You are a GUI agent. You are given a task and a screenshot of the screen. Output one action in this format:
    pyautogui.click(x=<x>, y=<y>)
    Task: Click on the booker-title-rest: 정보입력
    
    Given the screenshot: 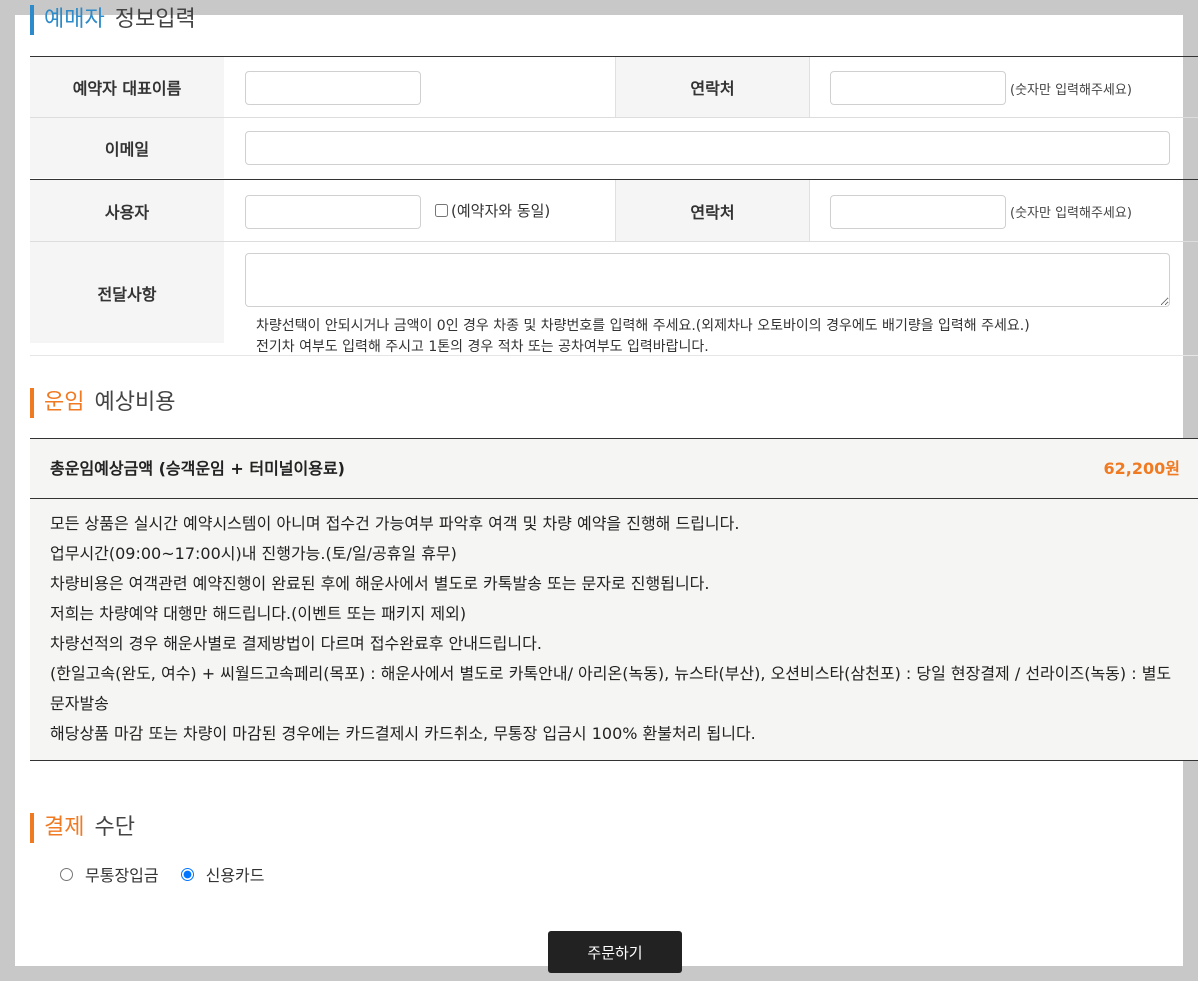 What is the action you would take?
    pyautogui.click(x=155, y=19)
    